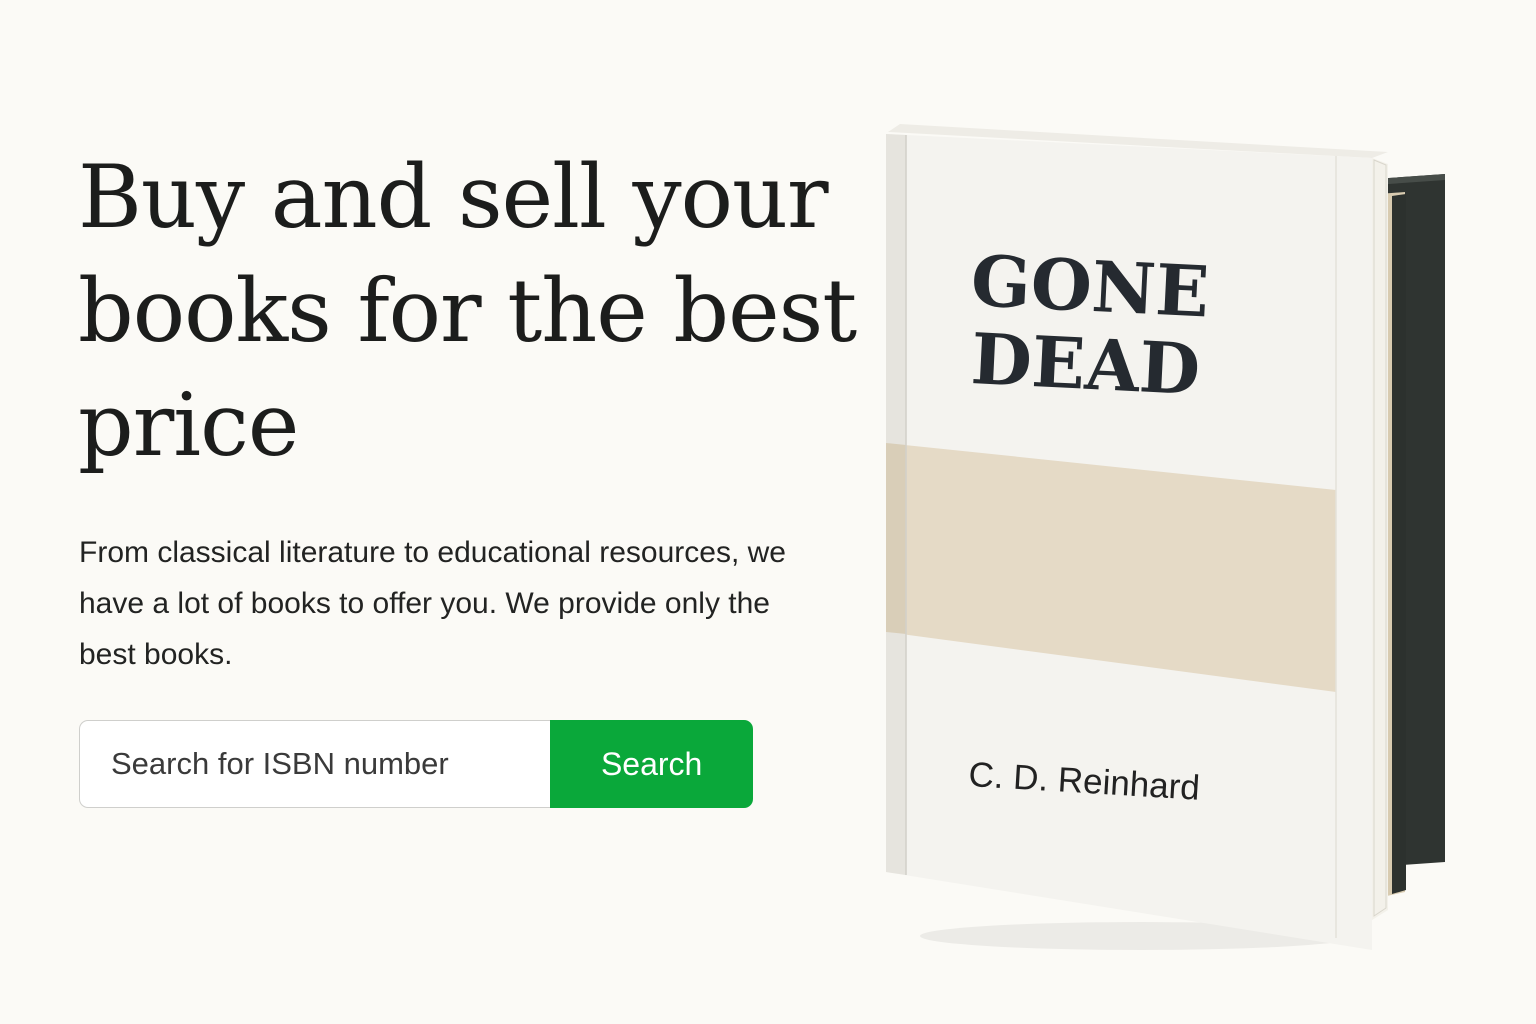 The image size is (1536, 1024). Describe the element at coordinates (651, 764) in the screenshot. I see `search-button: Search` at that location.